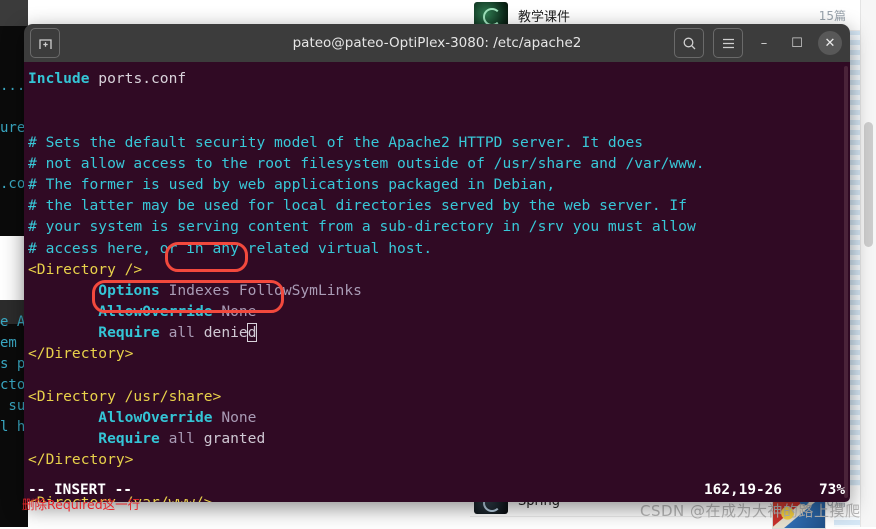 This screenshot has width=876, height=529. What do you see at coordinates (225, 333) in the screenshot?
I see `editor-token: denie` at bounding box center [225, 333].